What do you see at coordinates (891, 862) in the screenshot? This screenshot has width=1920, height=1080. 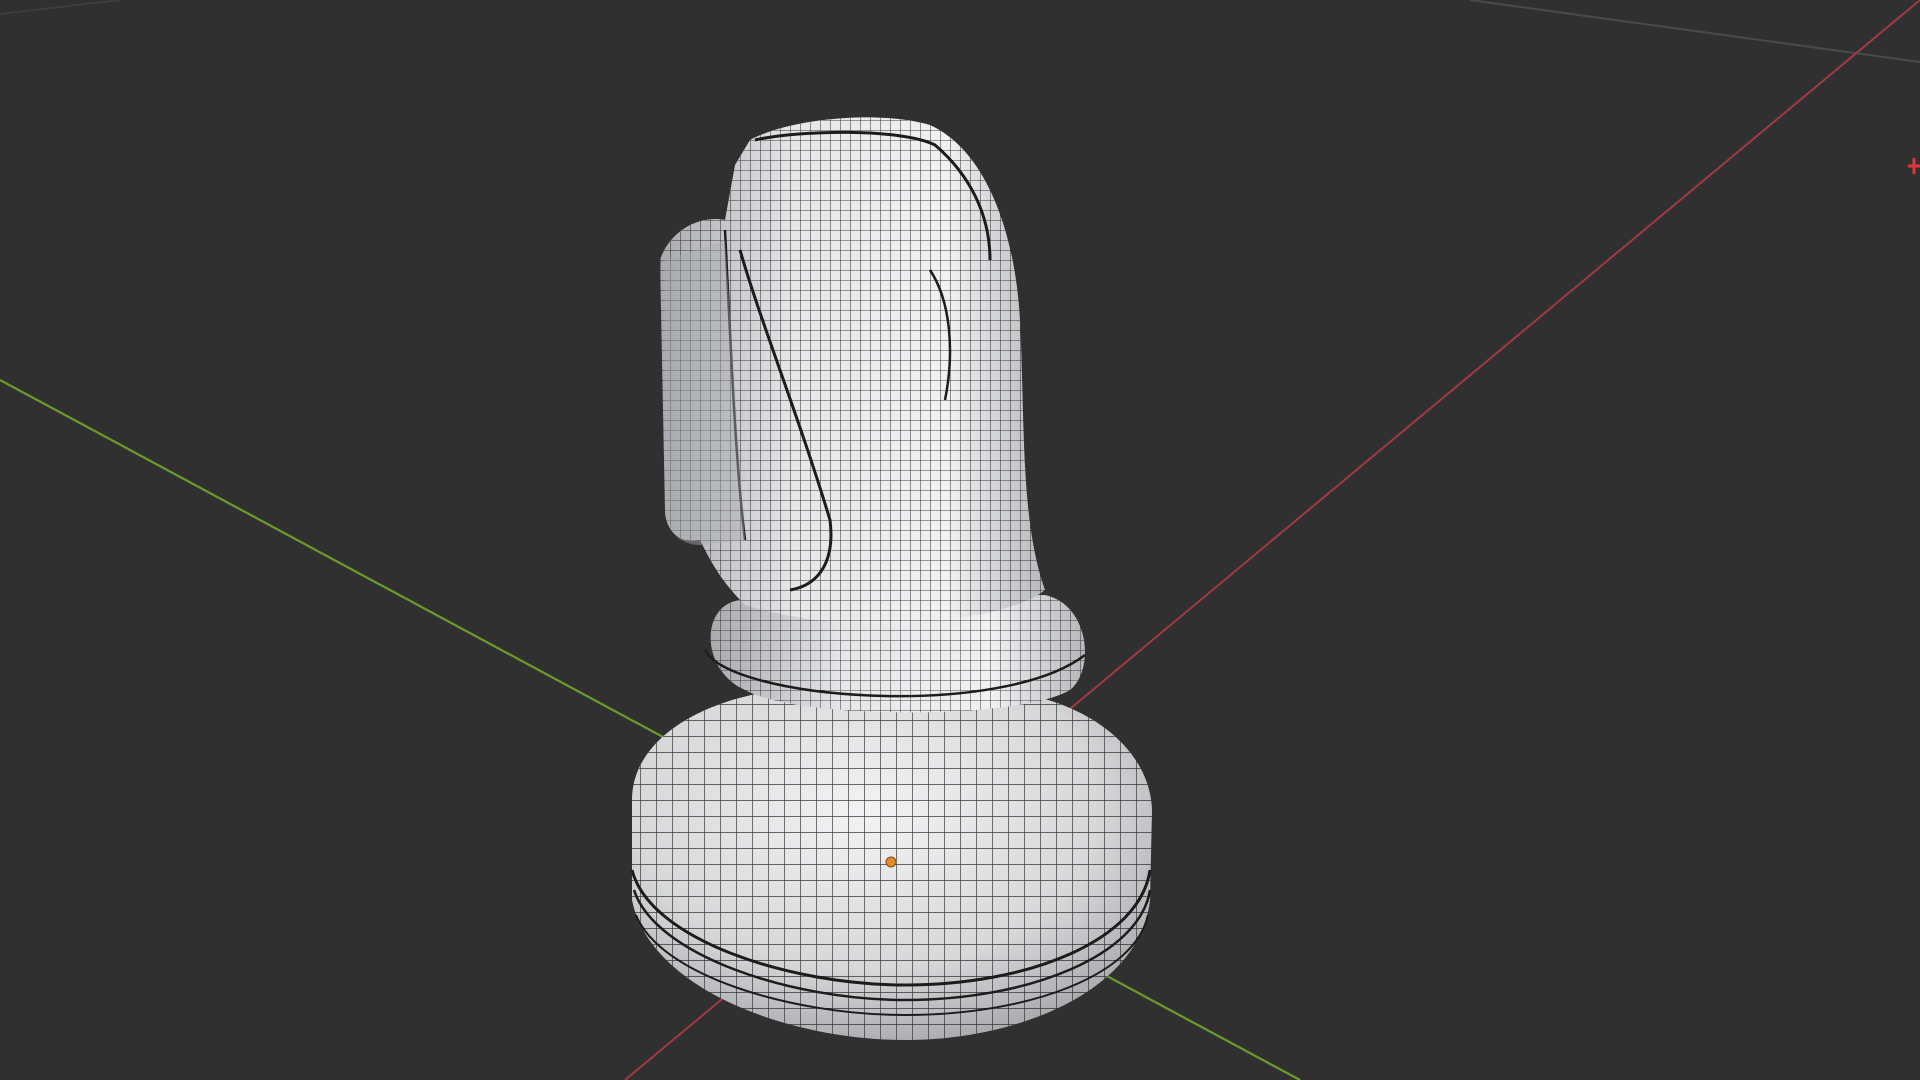 I see `object-origin-dot` at bounding box center [891, 862].